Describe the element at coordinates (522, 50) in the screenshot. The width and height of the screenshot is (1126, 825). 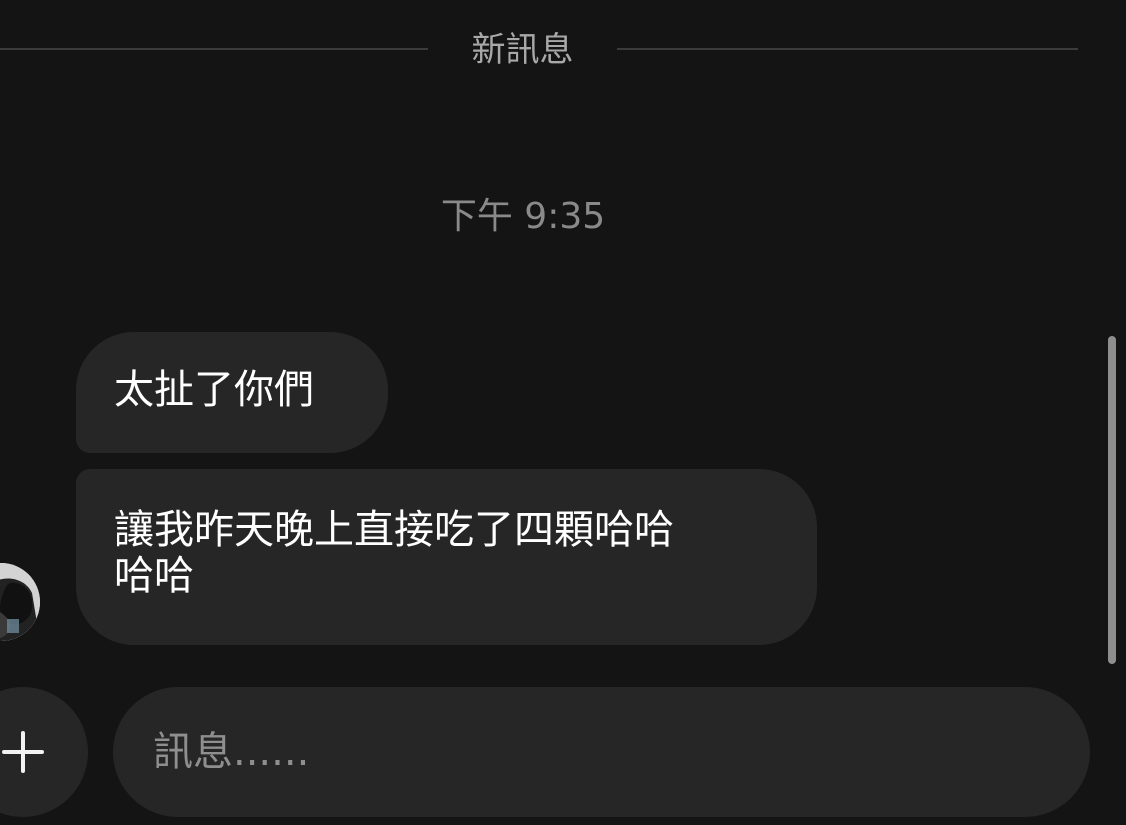
I see `new-messages-divider-label: 新訊息` at that location.